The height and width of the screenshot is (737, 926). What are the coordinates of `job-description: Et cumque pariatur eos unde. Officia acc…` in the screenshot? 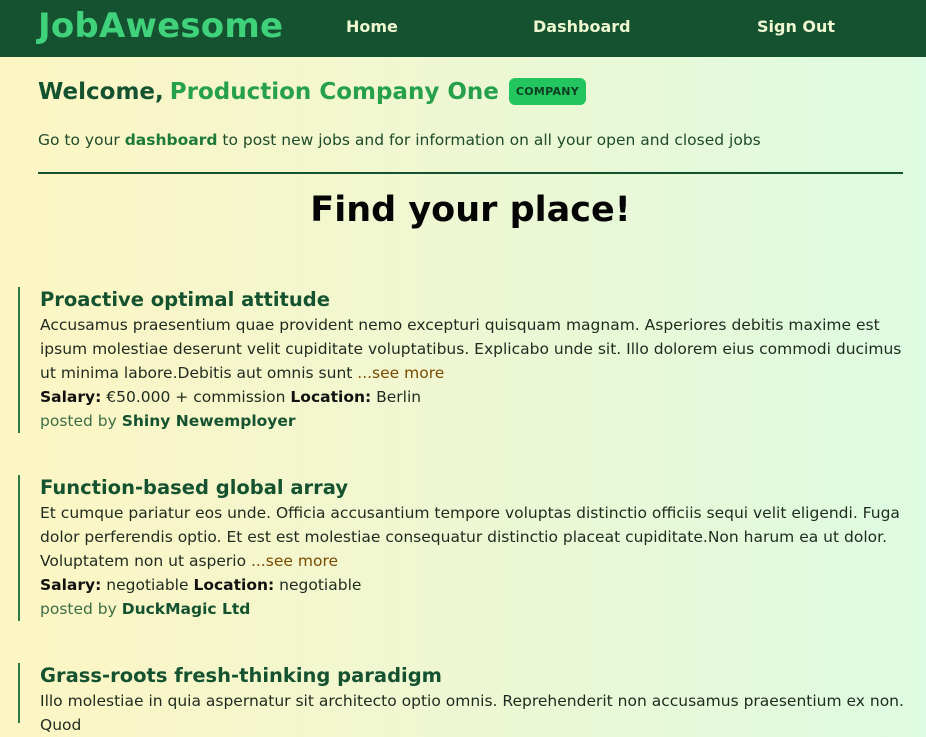 It's located at (479, 537).